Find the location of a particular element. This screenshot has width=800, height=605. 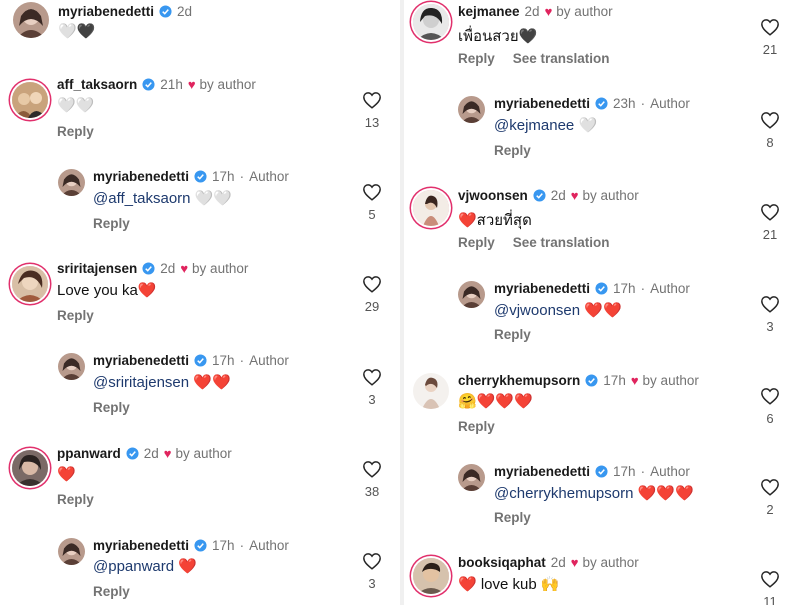

like-count: 3 is located at coordinates (770, 326).